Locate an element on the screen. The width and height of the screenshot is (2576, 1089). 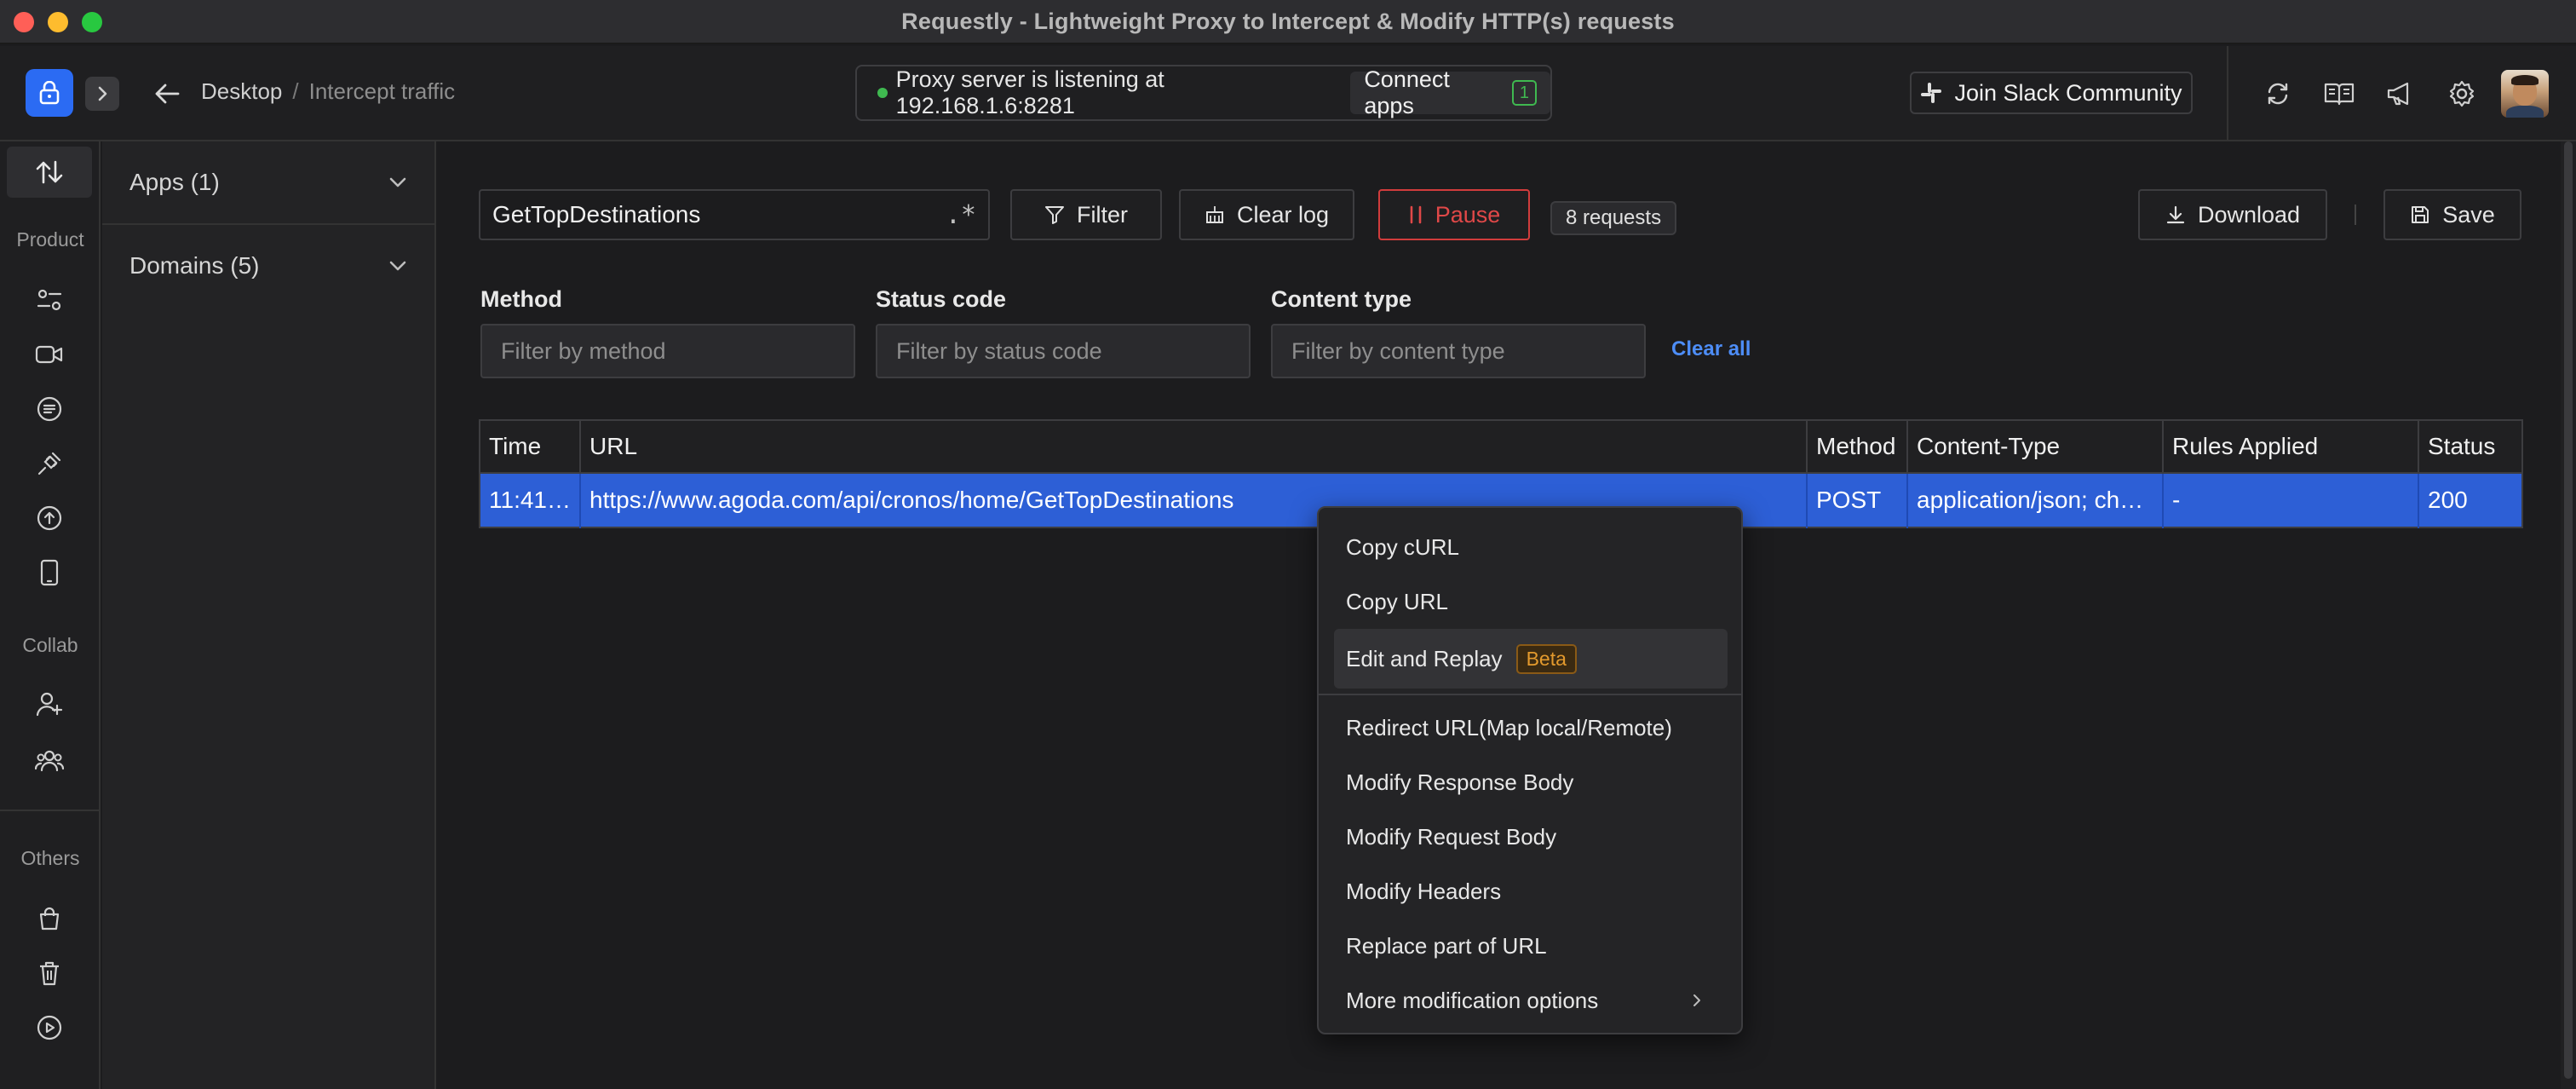
announcement-icon is located at coordinates (2401, 94).